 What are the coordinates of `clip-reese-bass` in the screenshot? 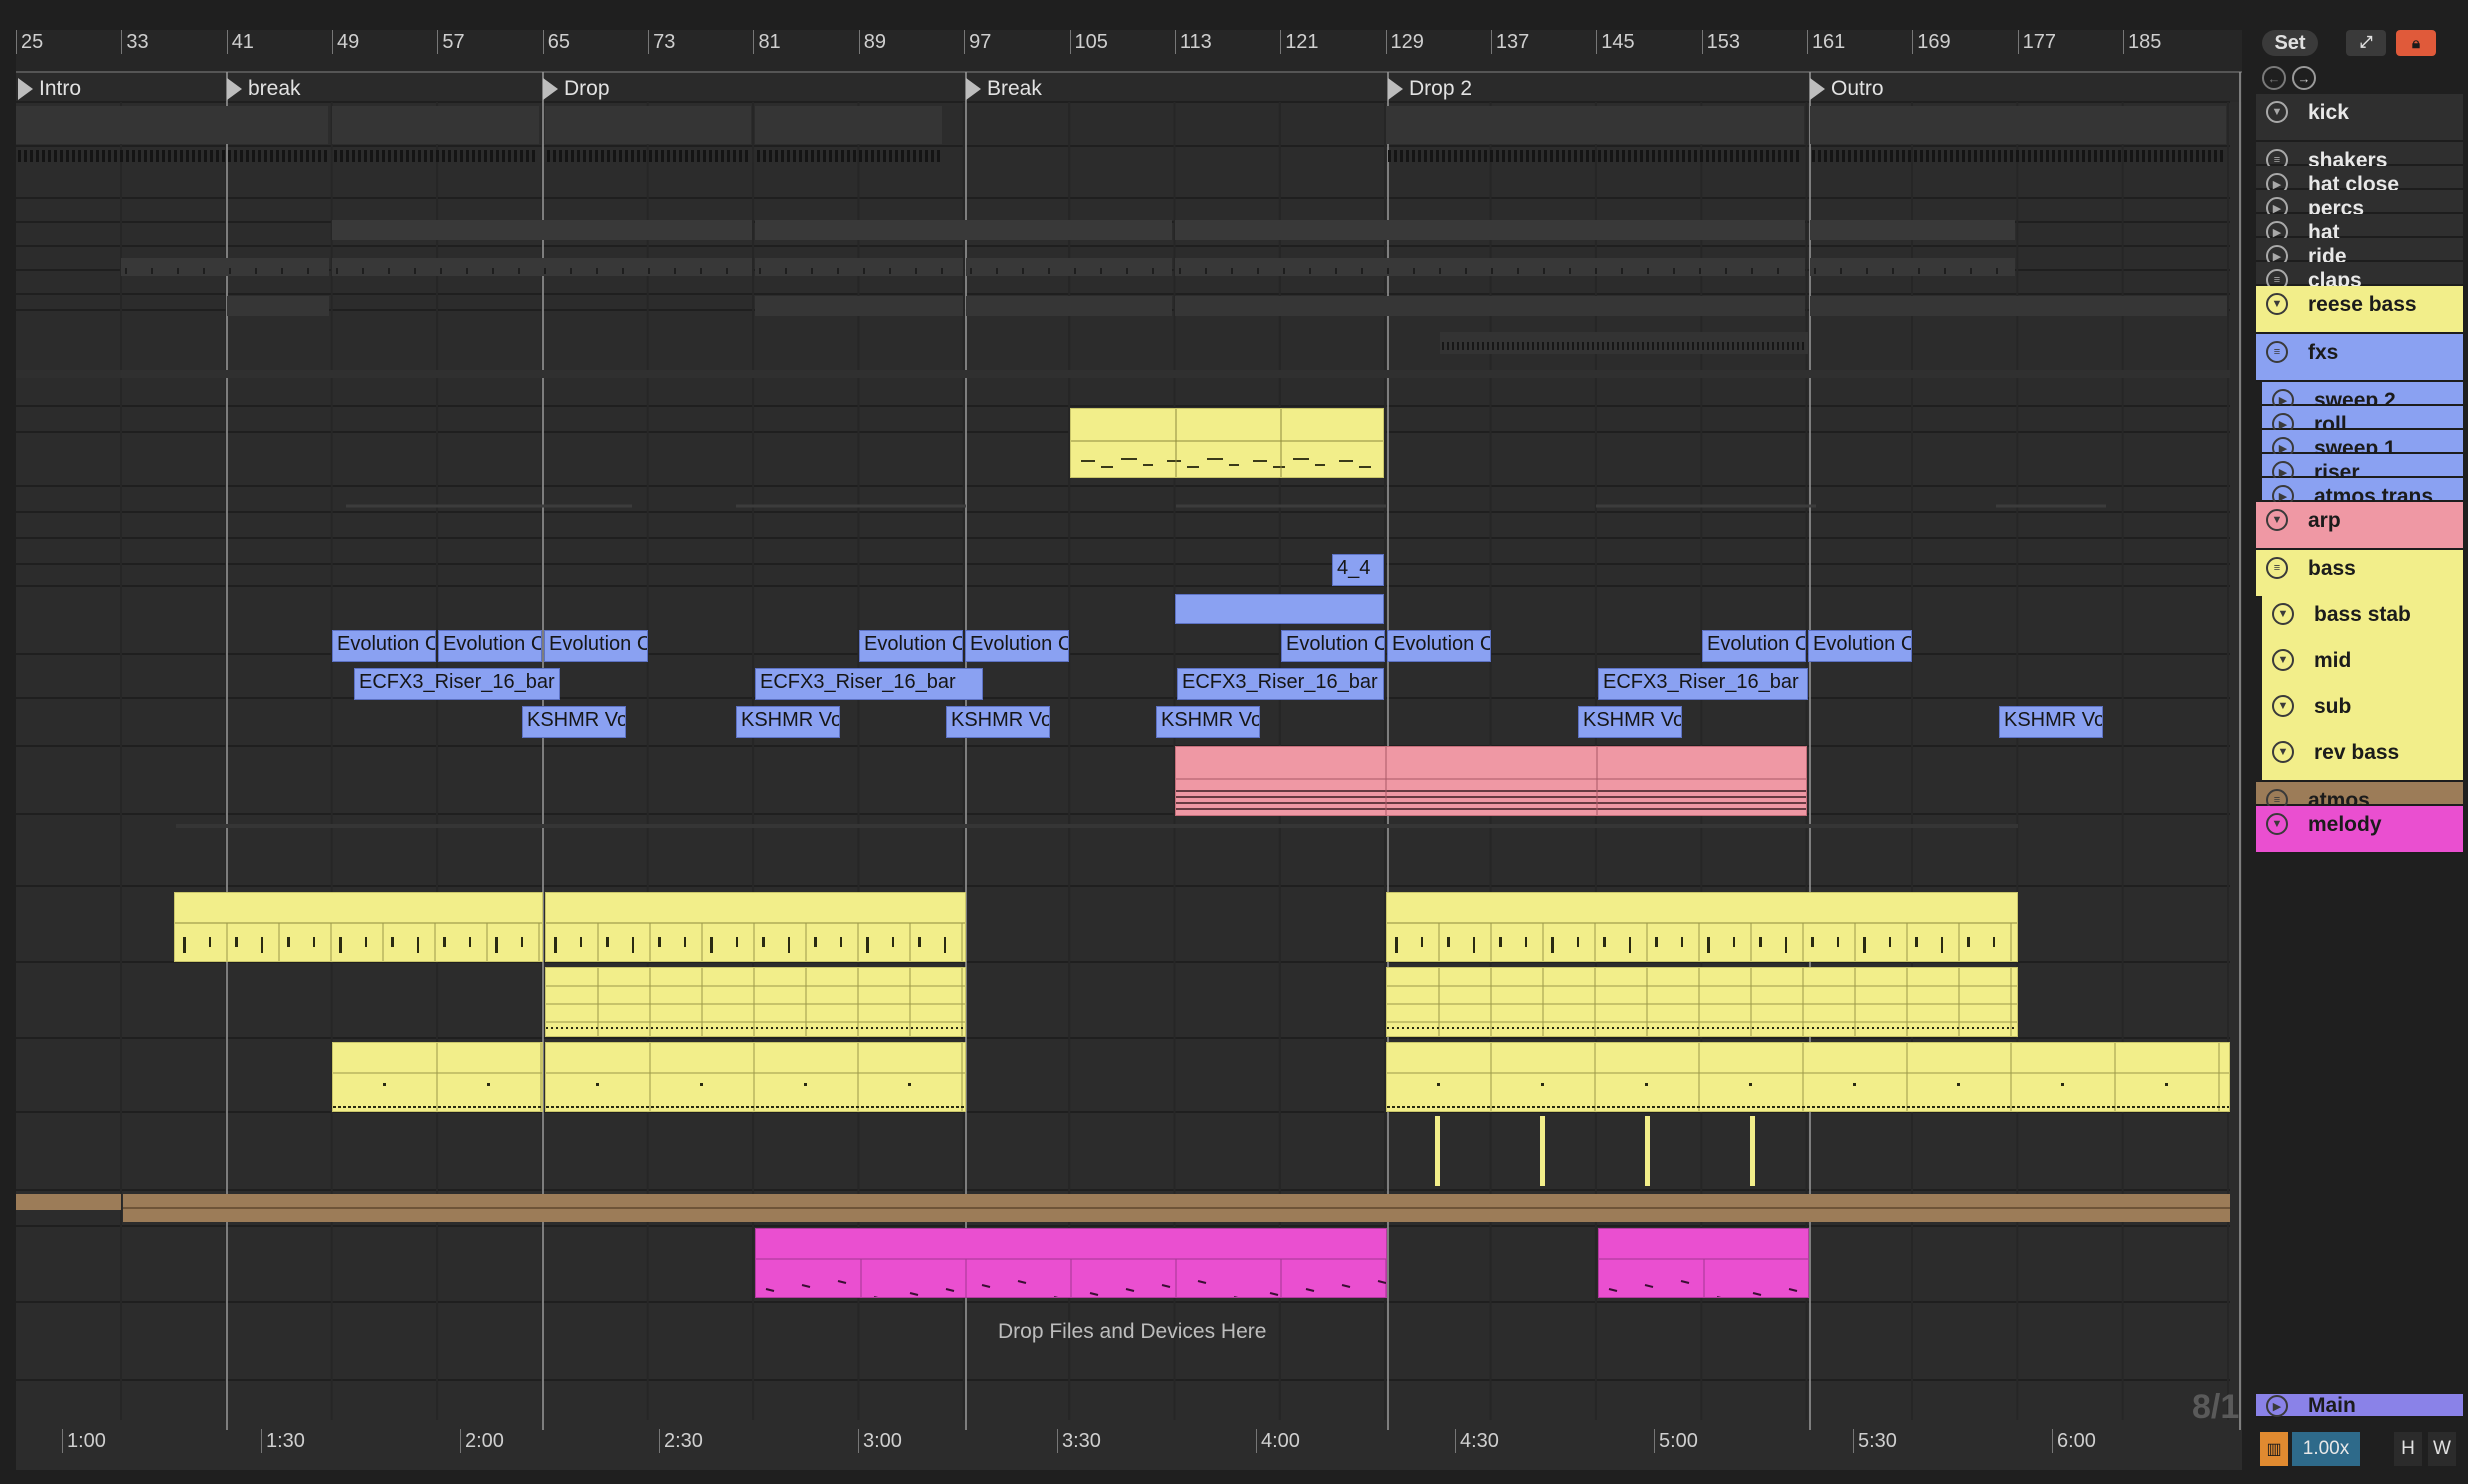 It's located at (1227, 443).